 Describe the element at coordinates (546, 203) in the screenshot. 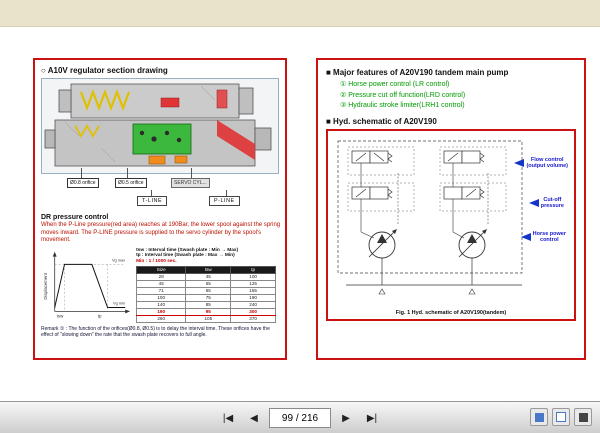

I see `label-cutoff-pressure: Cut-off pressure` at that location.